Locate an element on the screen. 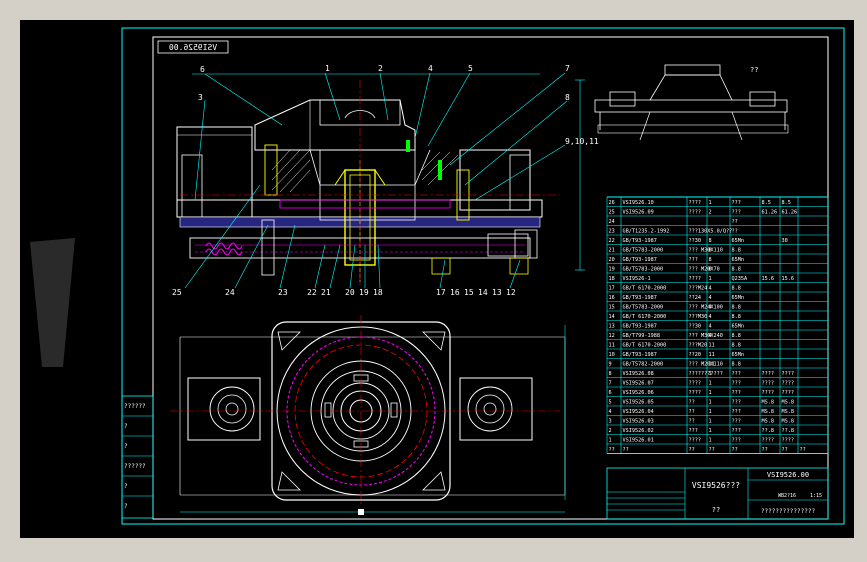 This screenshot has height=562, width=867. callout-number: 13 is located at coordinates (497, 292).